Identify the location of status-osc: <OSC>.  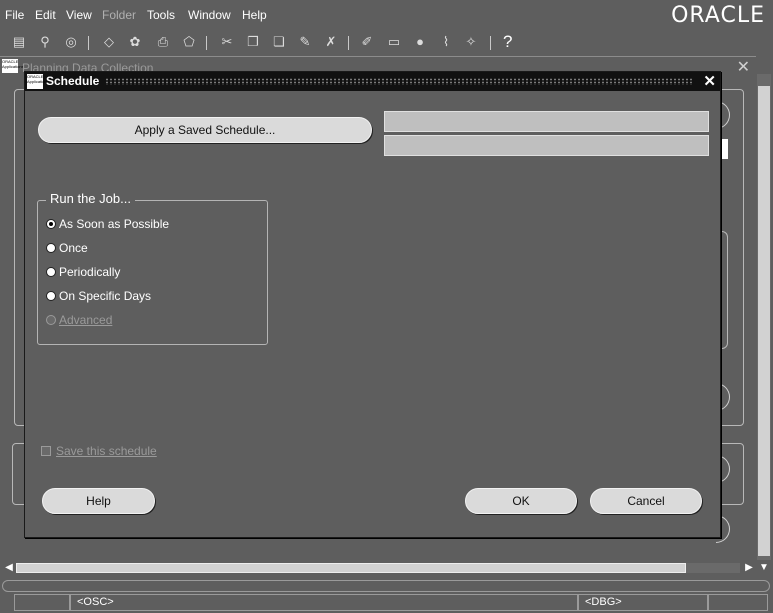
(324, 602).